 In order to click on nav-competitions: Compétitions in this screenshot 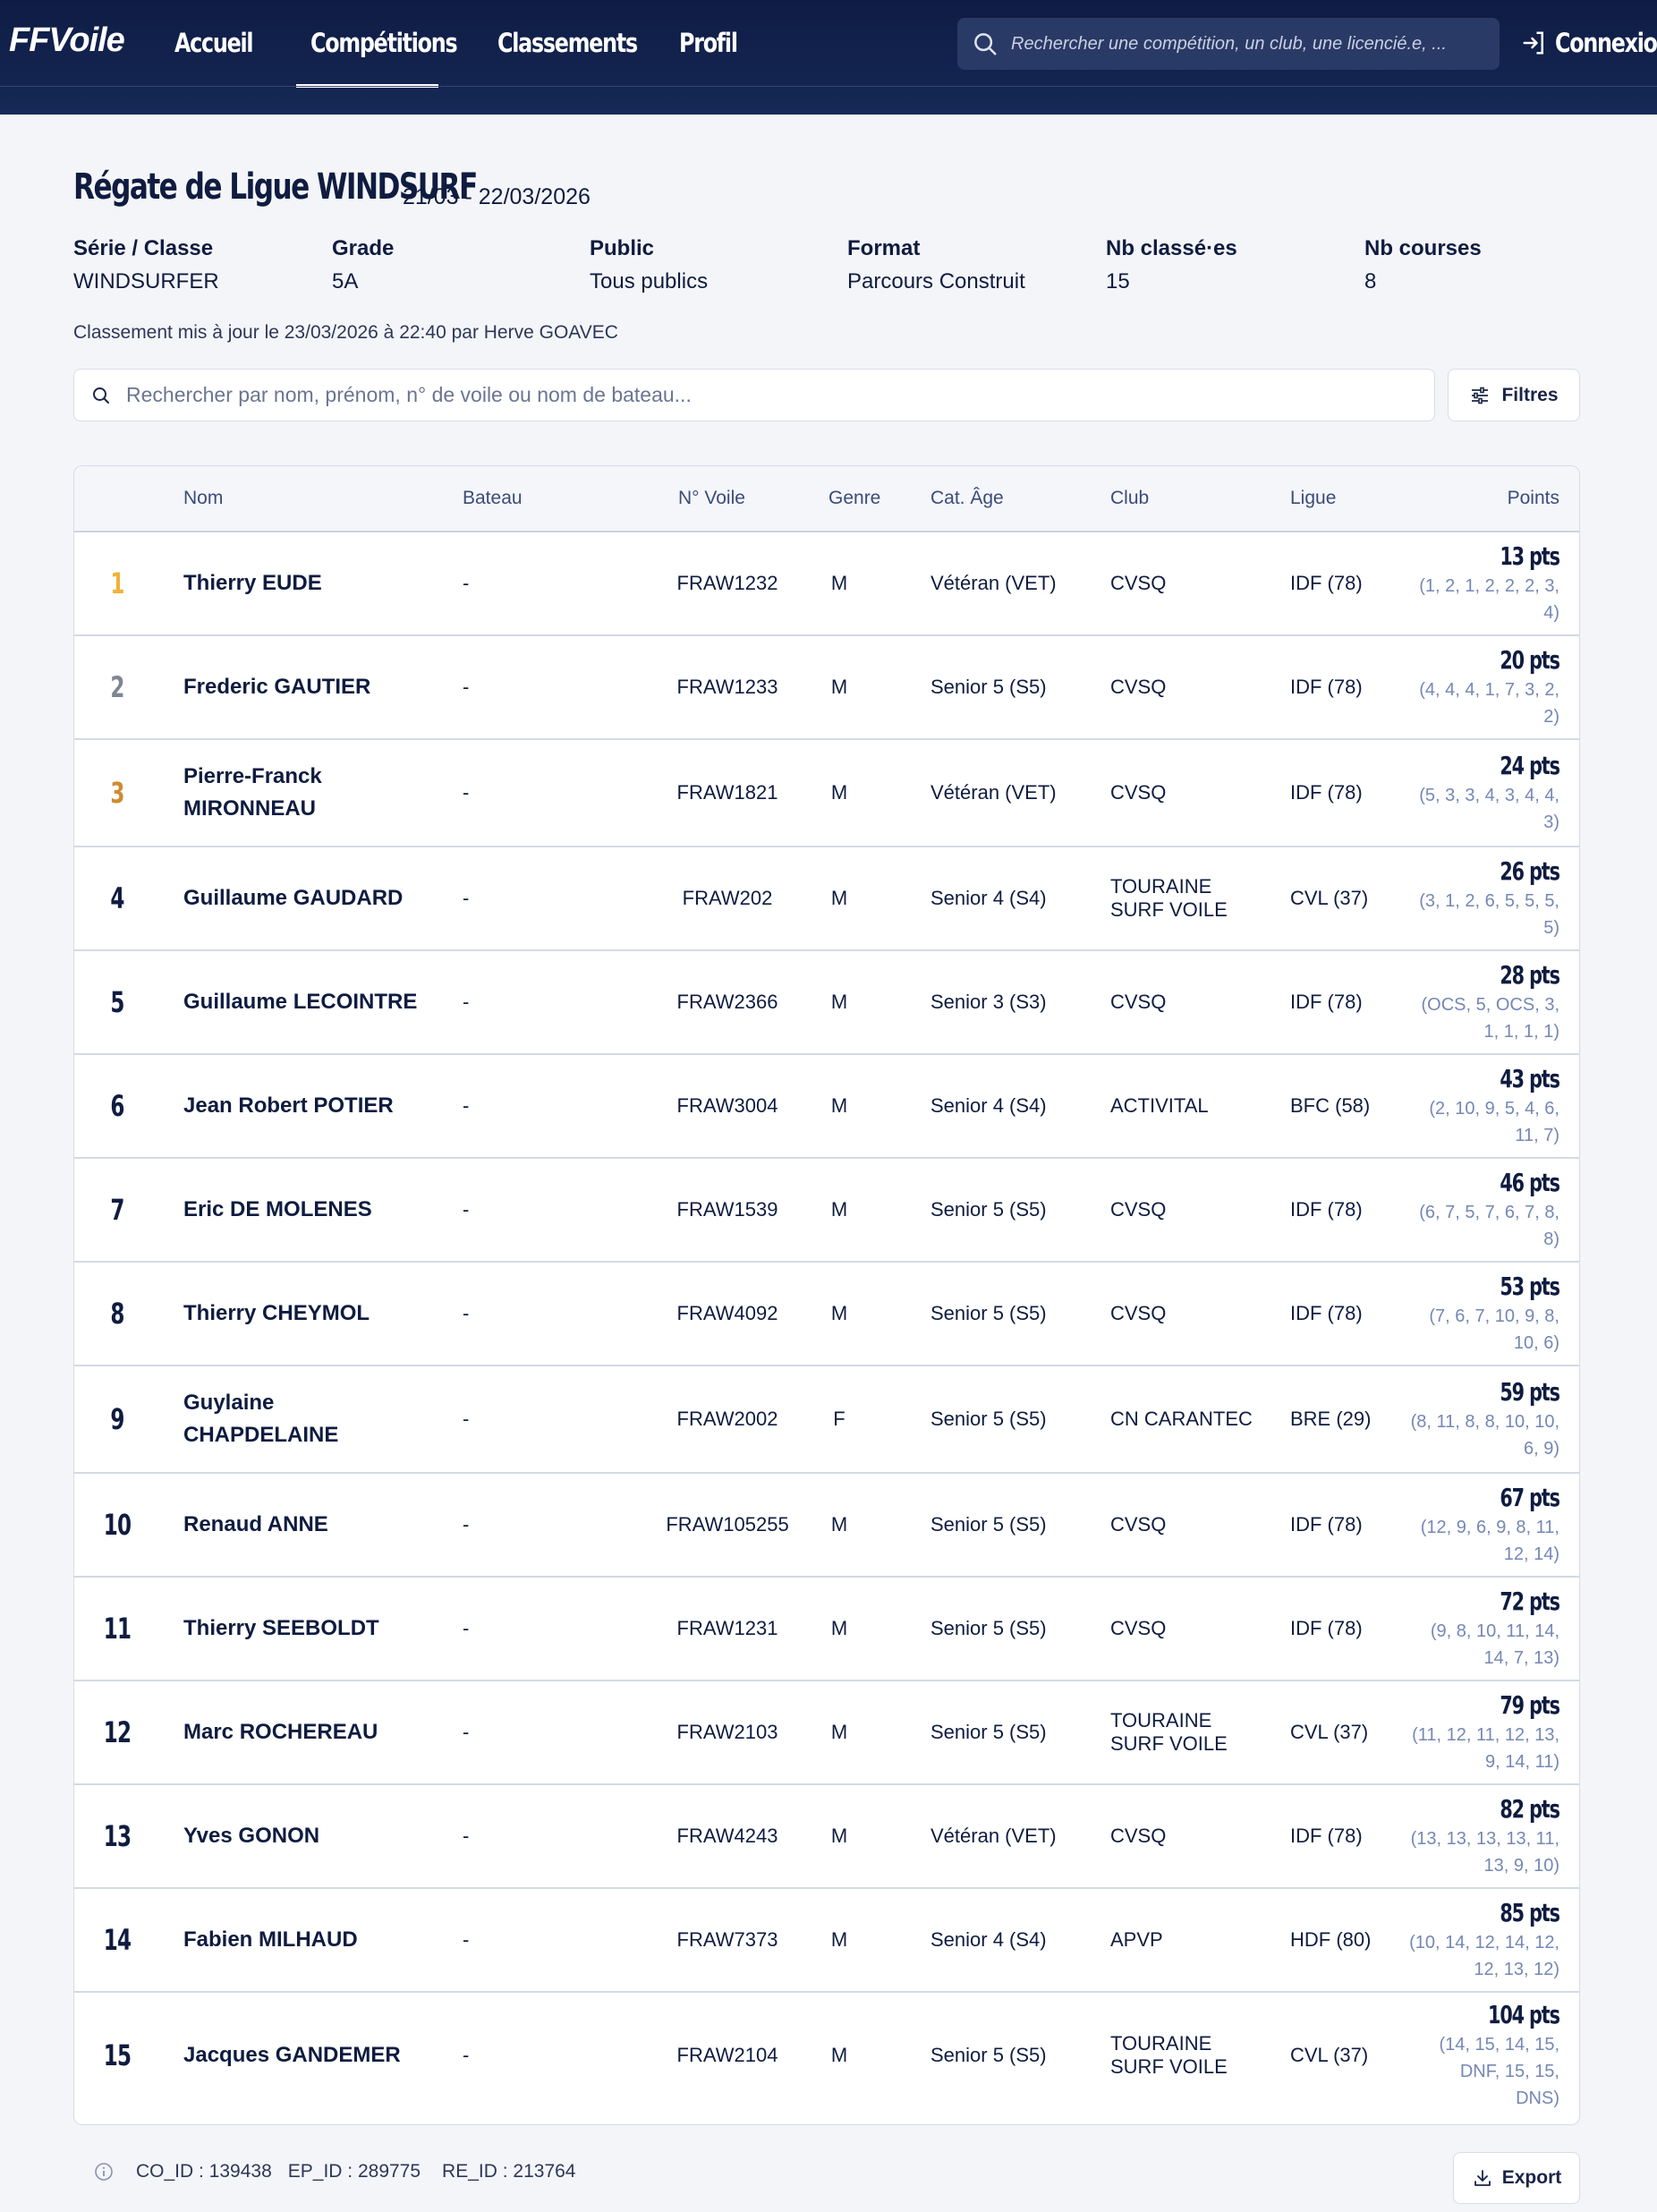, I will do `click(384, 53)`.